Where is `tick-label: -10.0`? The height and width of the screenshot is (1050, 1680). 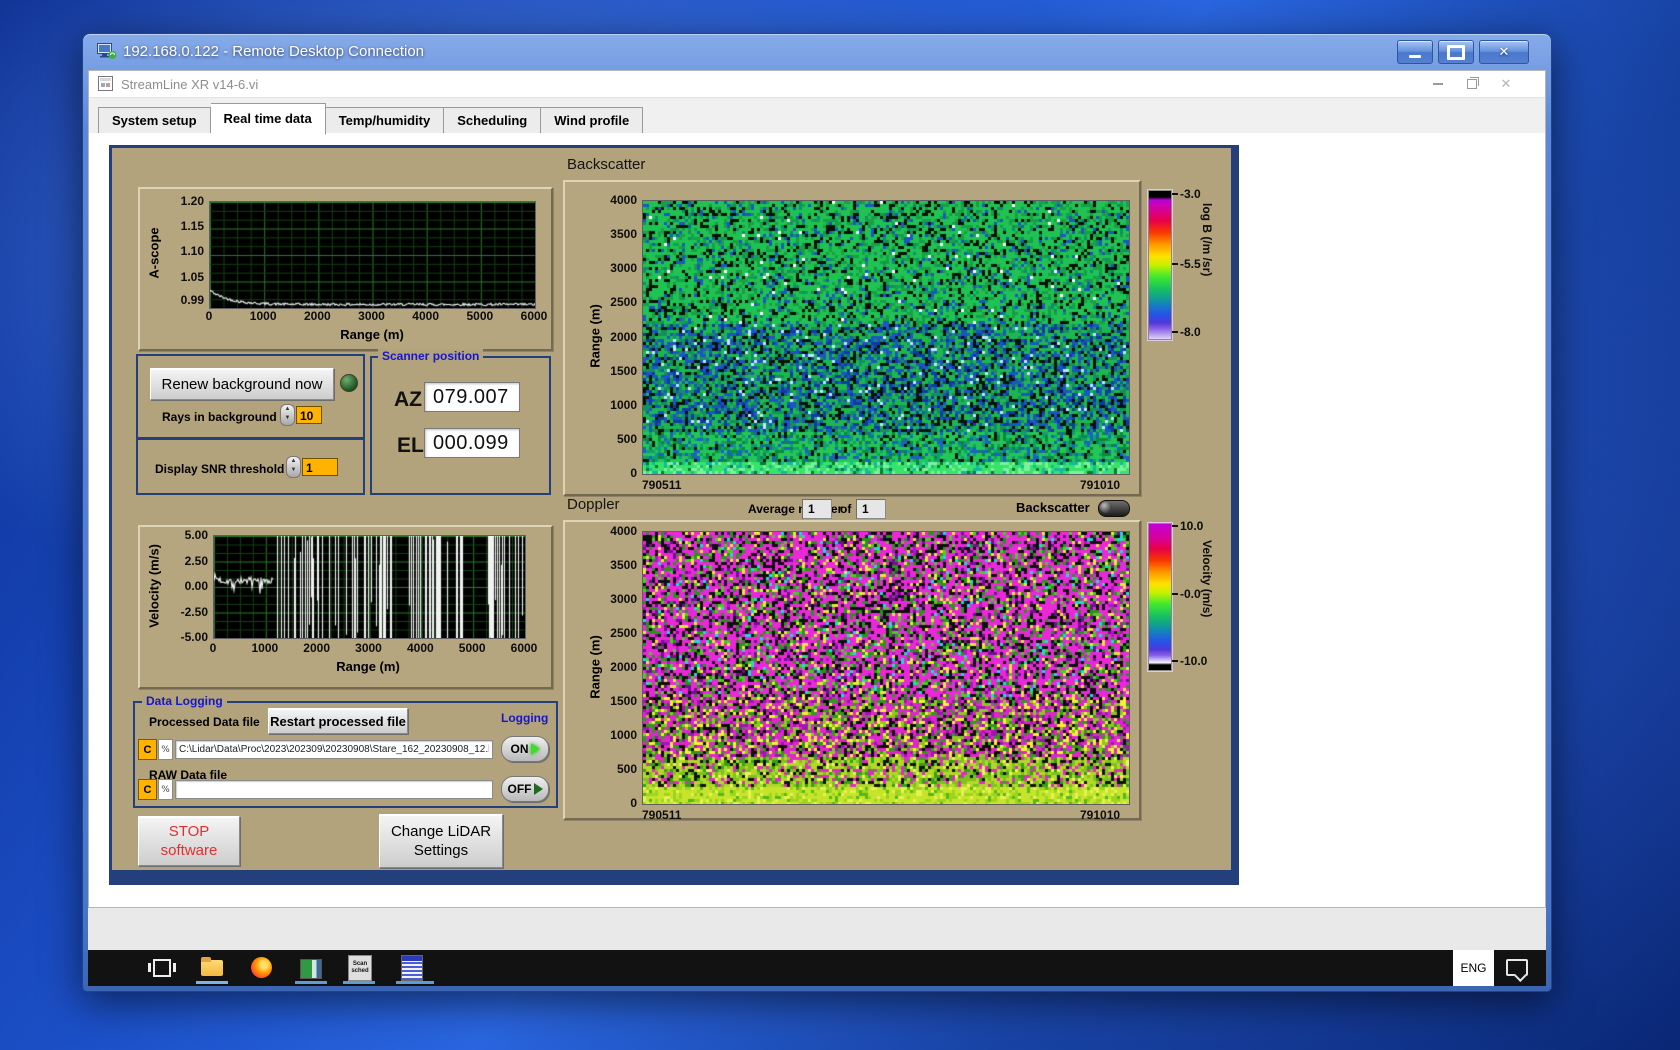 tick-label: -10.0 is located at coordinates (1194, 661).